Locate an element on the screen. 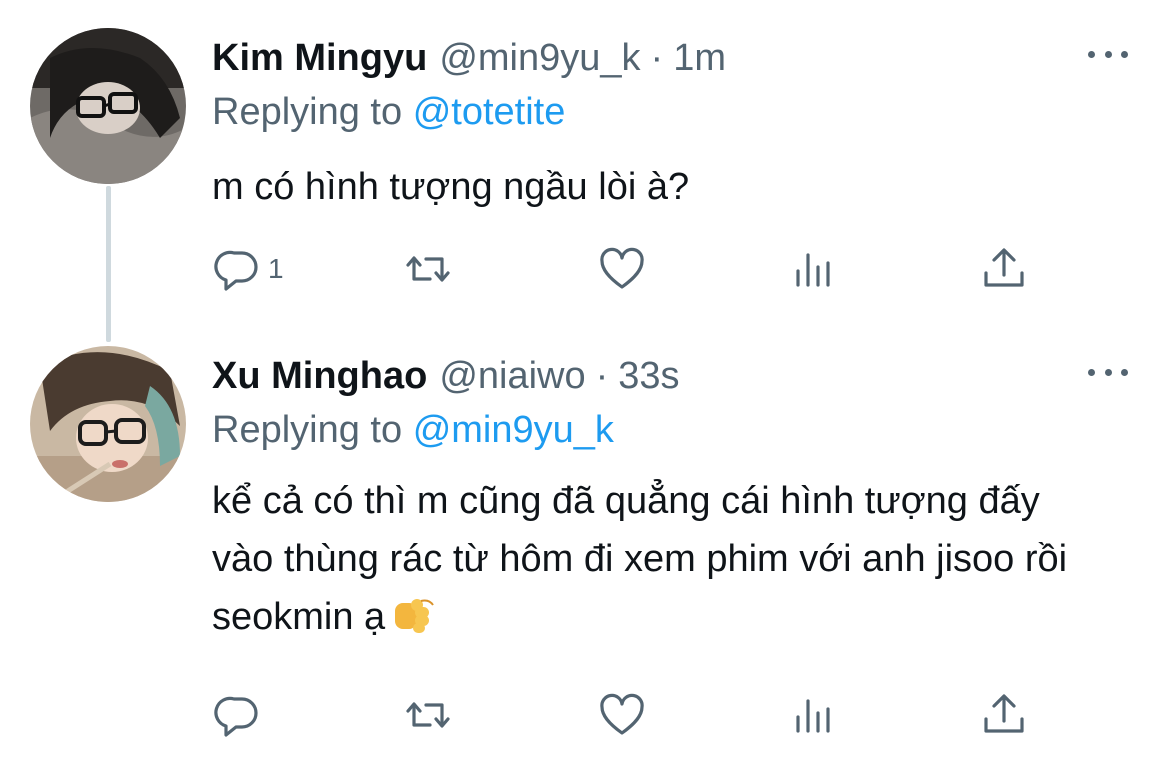  tweet-header: Kim Mingyu @min9yu_k · 1m is located at coordinates (469, 58).